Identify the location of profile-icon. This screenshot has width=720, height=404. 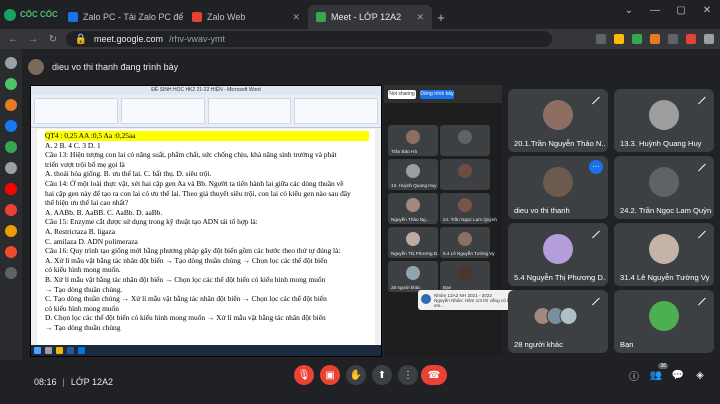
(691, 39).